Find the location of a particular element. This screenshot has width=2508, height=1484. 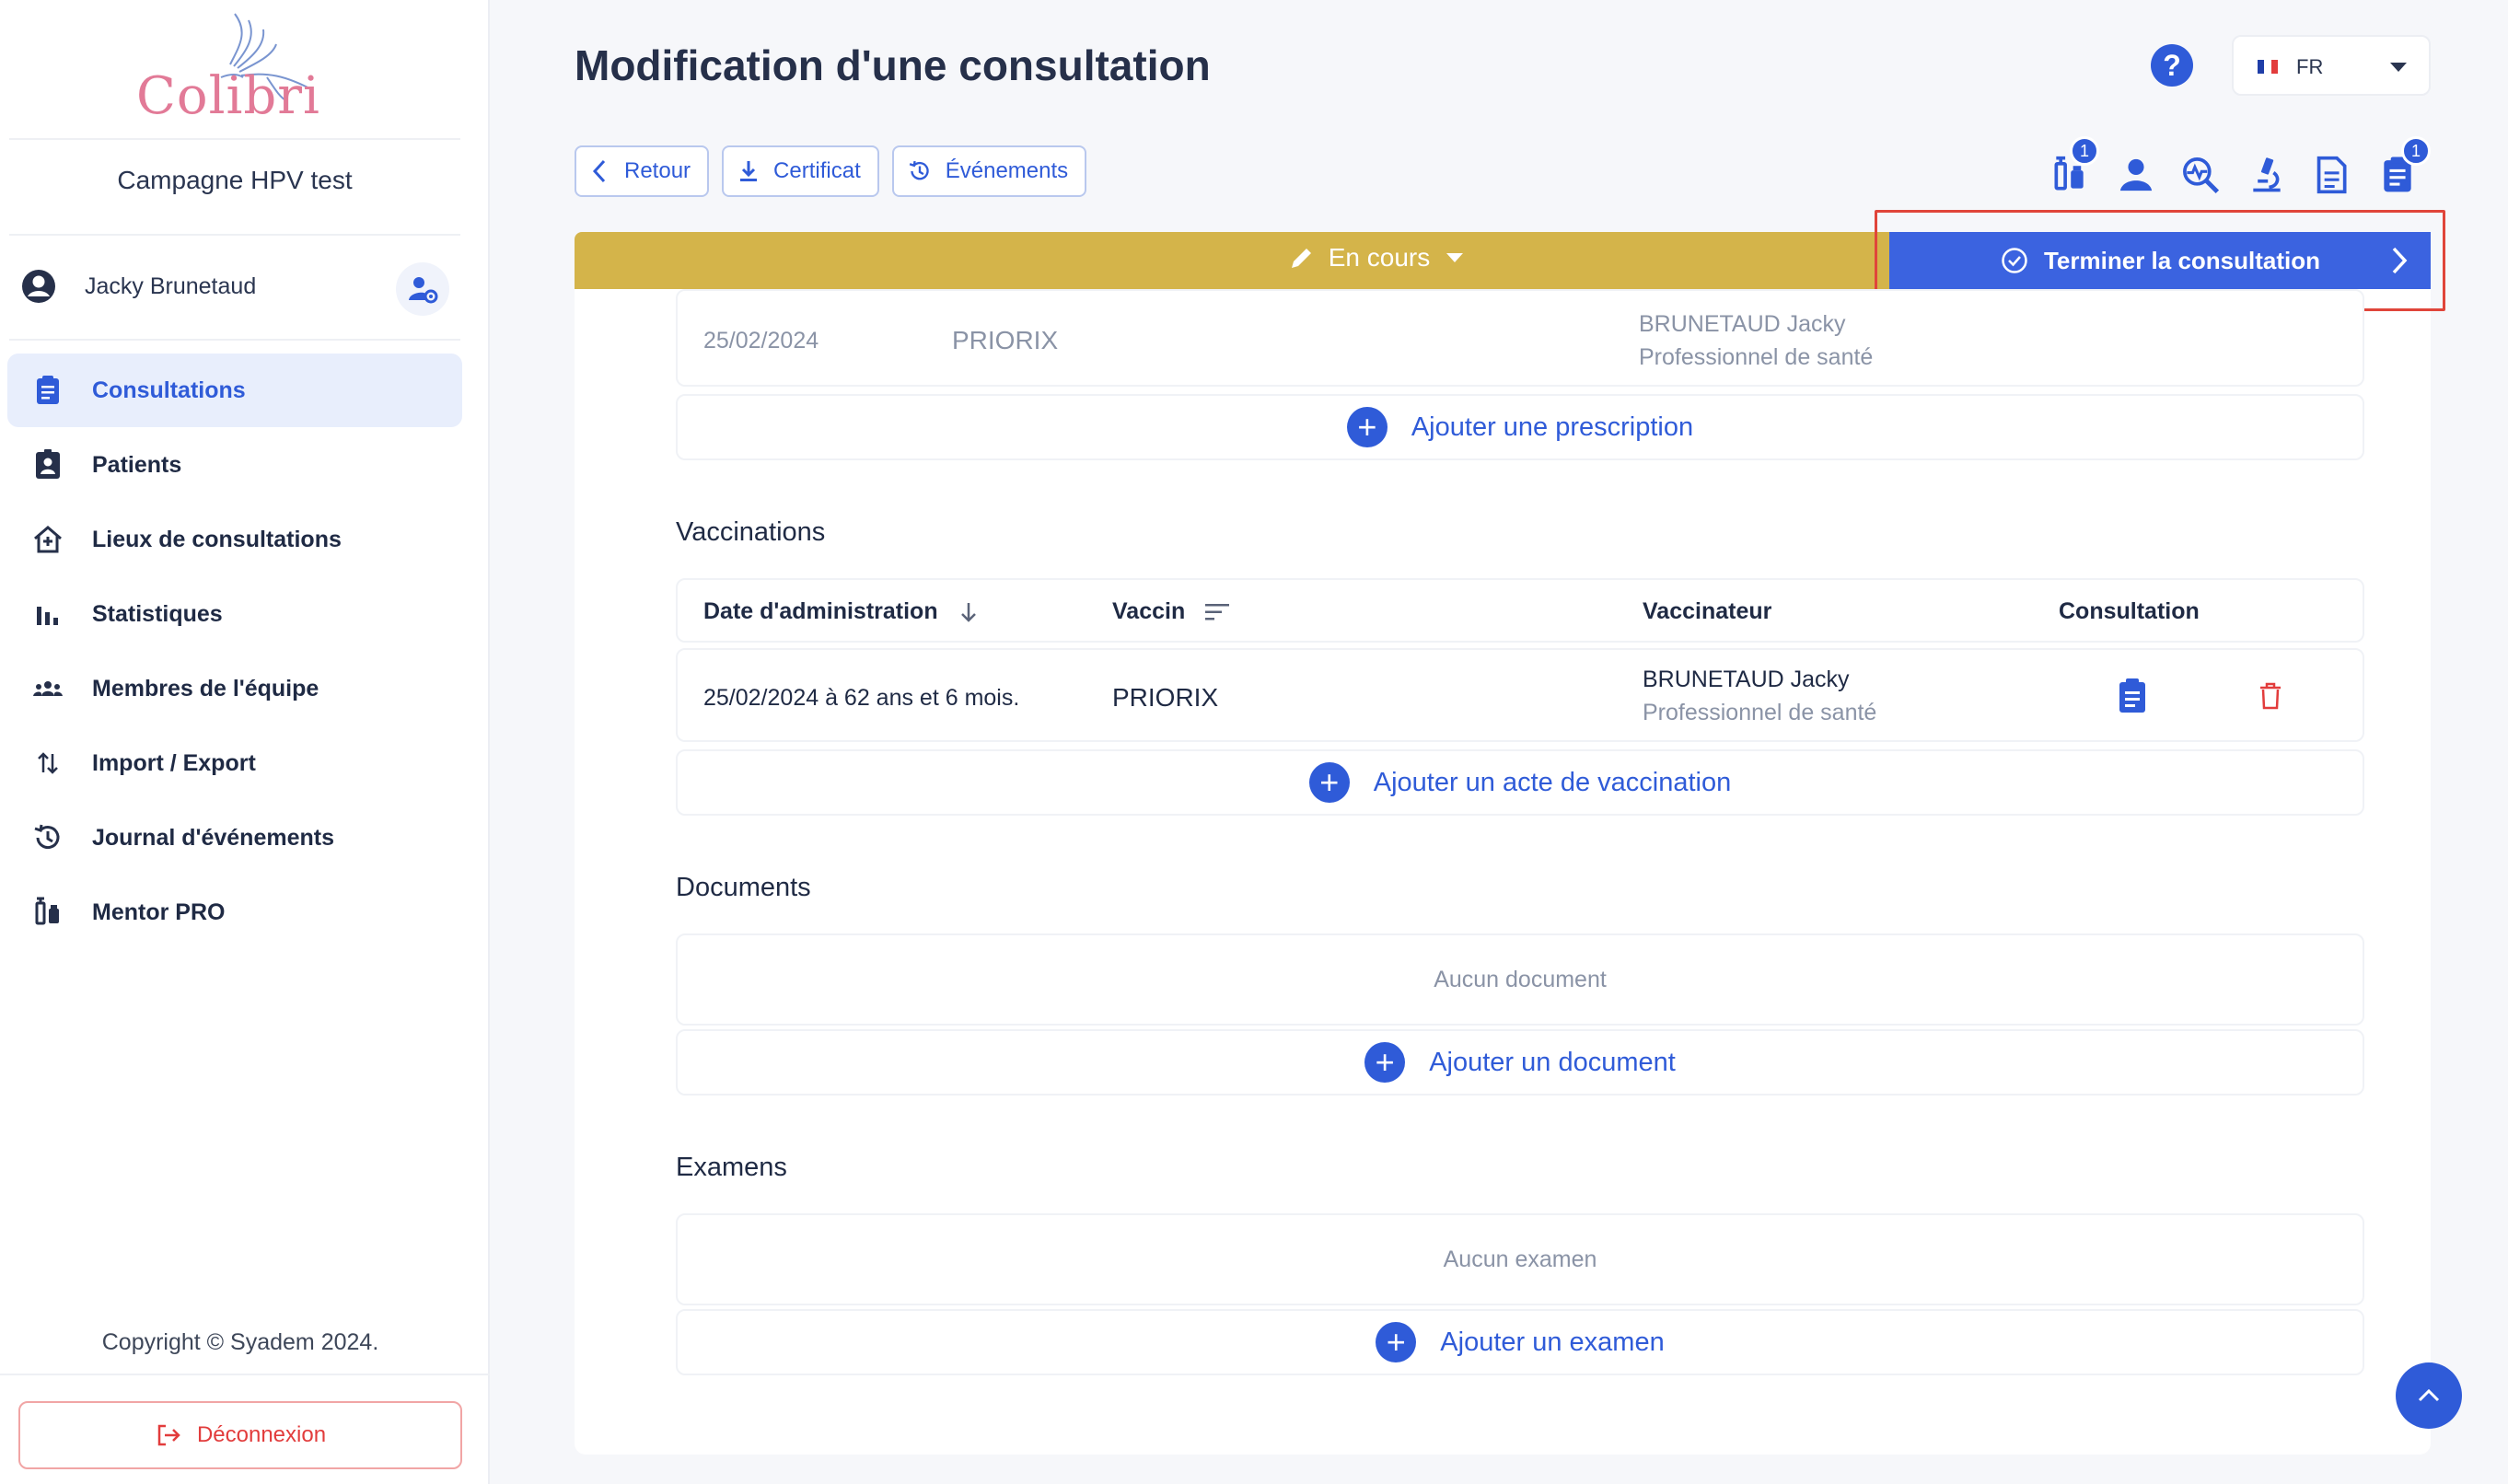

column-date: Date d'administration is located at coordinates (842, 611).